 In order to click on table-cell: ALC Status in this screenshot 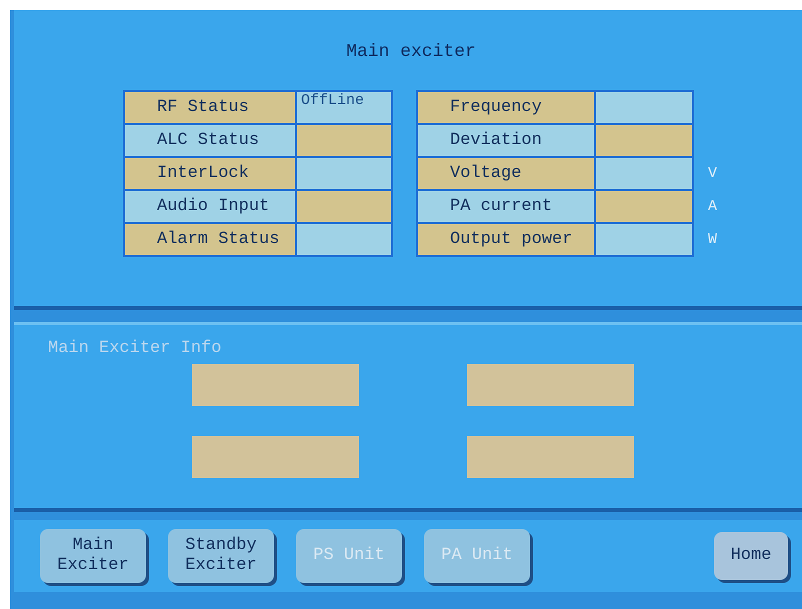, I will do `click(210, 140)`.